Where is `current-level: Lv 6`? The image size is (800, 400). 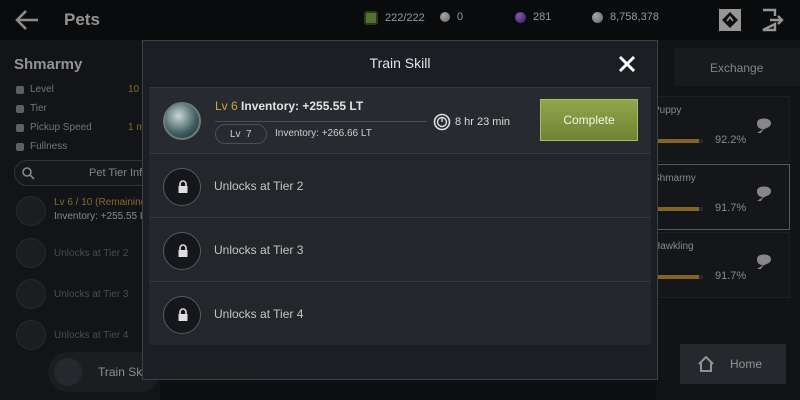
current-level: Lv 6 is located at coordinates (226, 106).